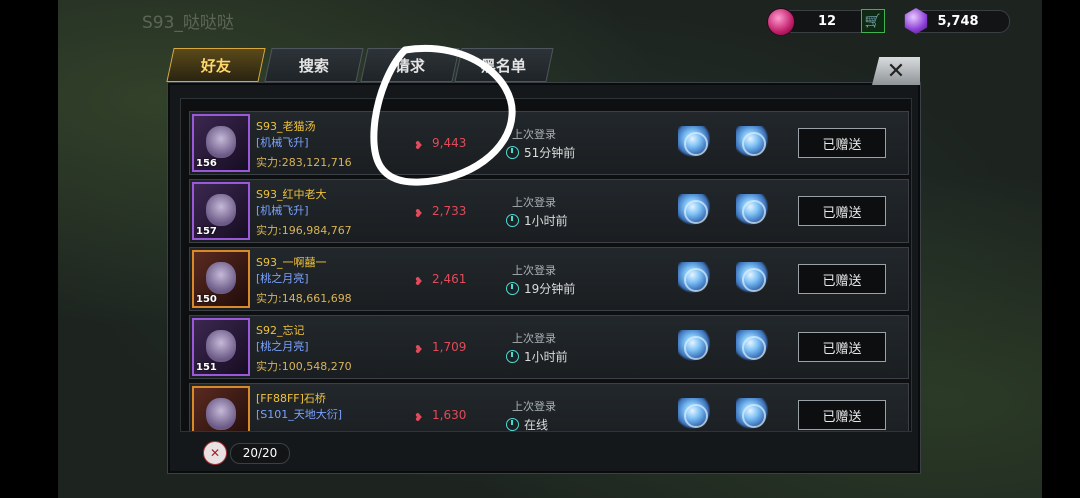 The image size is (1080, 498). I want to click on tab-friends: 好友, so click(216, 65).